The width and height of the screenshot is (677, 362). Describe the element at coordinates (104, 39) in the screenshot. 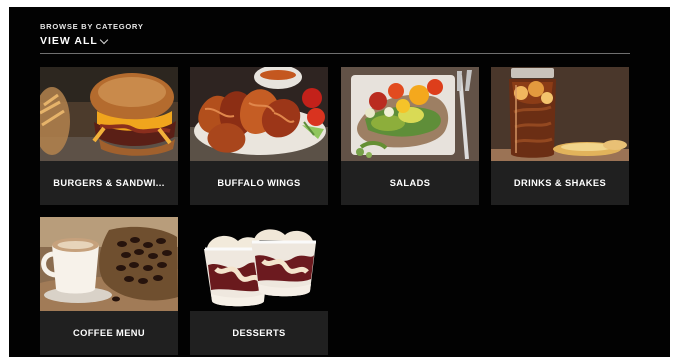

I see `chevron-down-icon` at that location.